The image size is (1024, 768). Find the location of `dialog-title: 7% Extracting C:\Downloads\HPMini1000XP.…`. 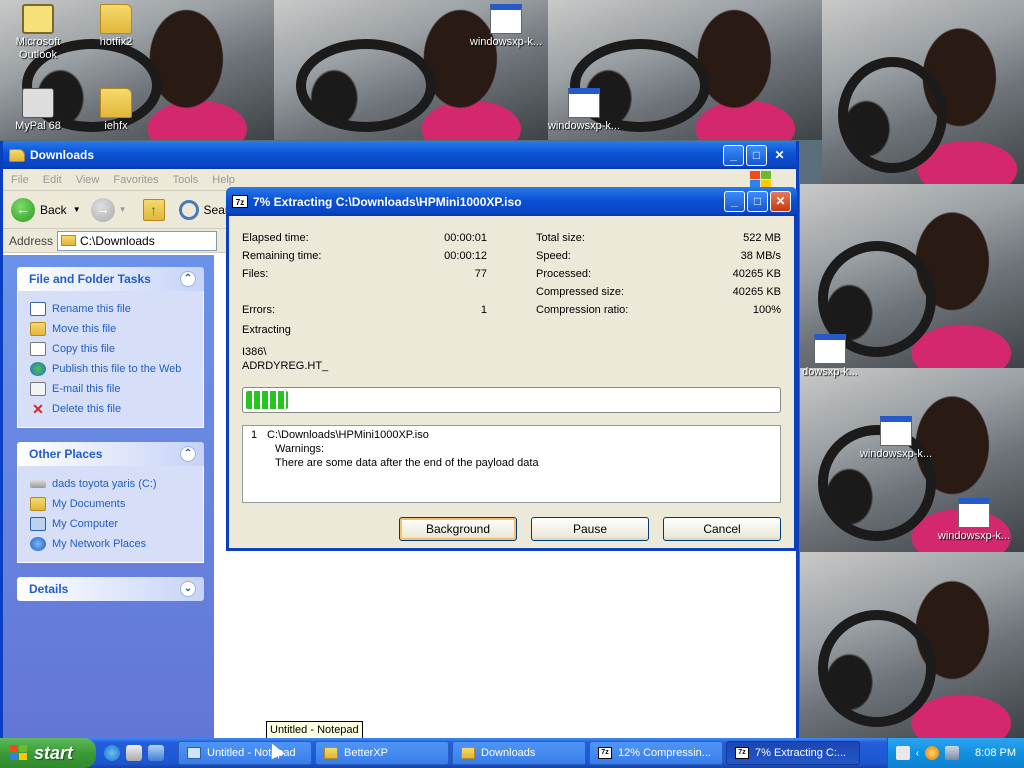

dialog-title: 7% Extracting C:\Downloads\HPMini1000XP.… is located at coordinates (387, 201).